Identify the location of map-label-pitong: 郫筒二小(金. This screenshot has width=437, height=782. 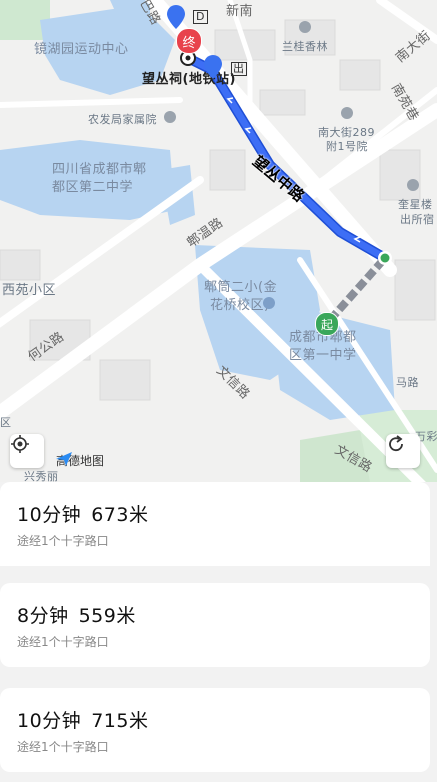
(241, 287).